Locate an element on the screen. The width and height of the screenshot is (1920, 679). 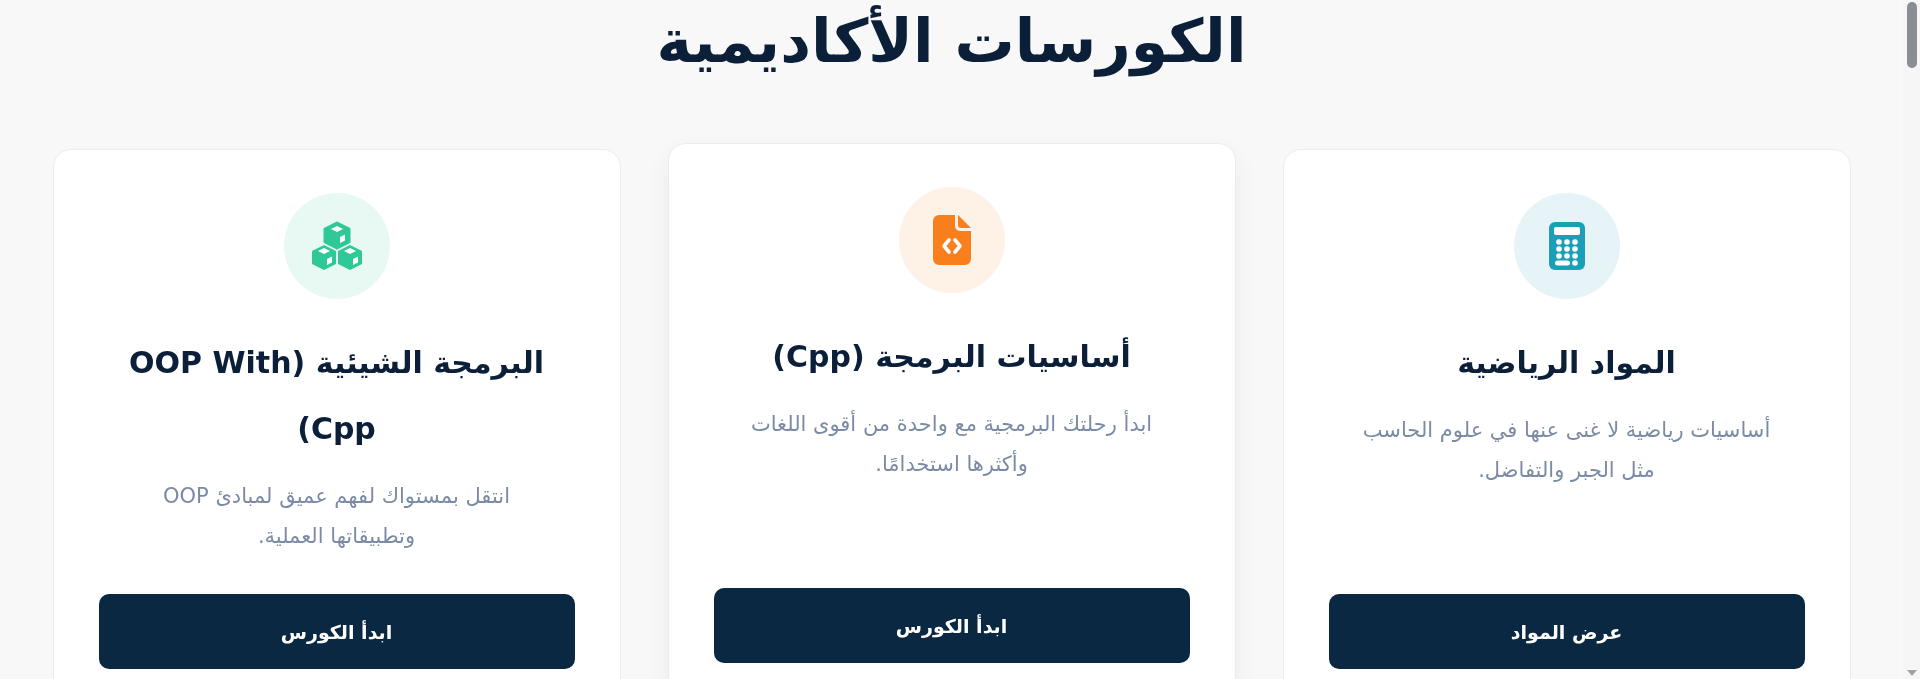
course-title: البرمجة الشيئية (OOP With Cpp) is located at coordinates (336, 396).